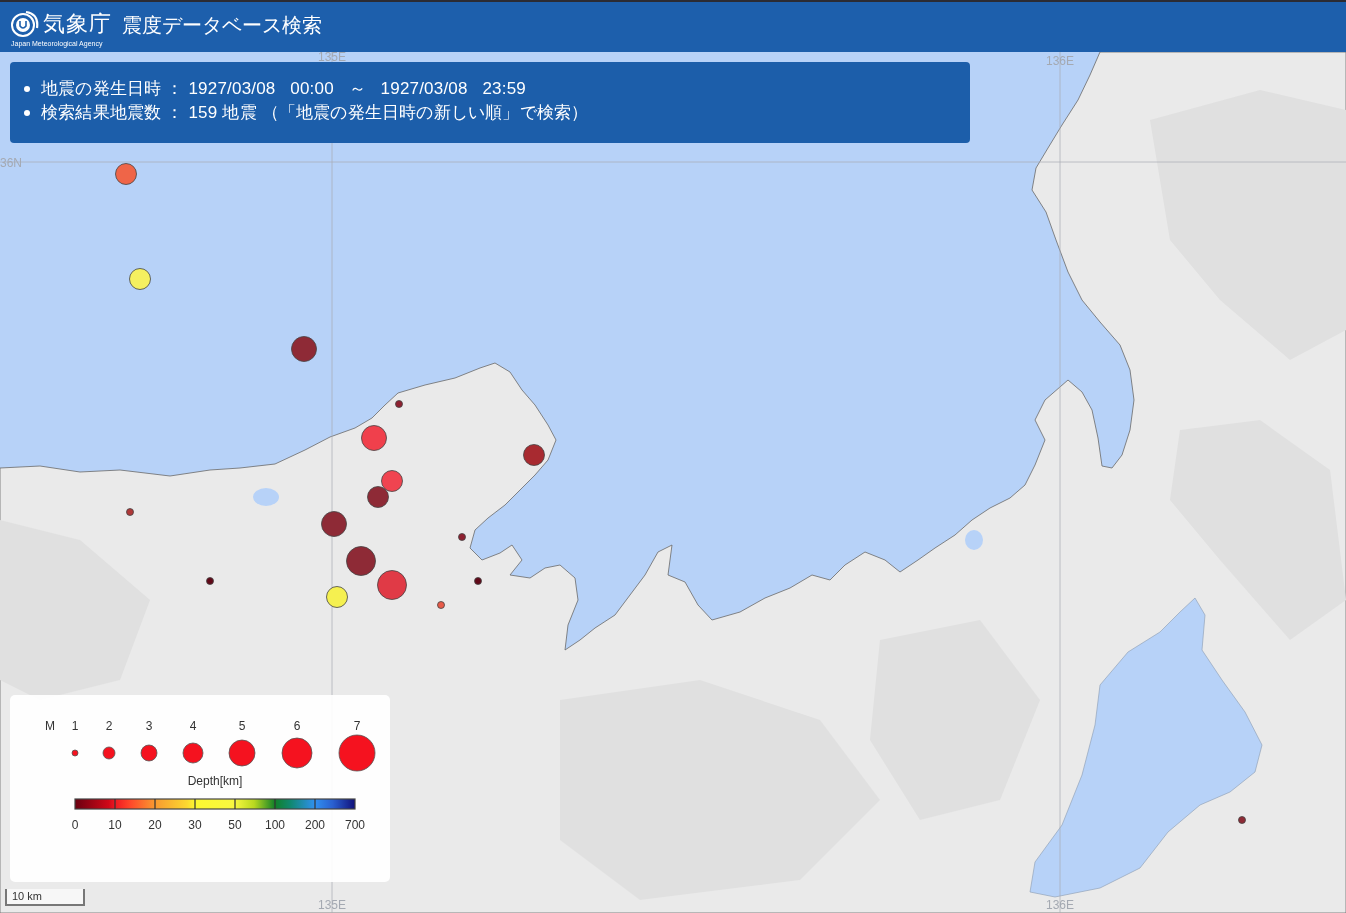 This screenshot has width=1346, height=913. What do you see at coordinates (149, 726) in the screenshot?
I see `magnitude-value: 3` at bounding box center [149, 726].